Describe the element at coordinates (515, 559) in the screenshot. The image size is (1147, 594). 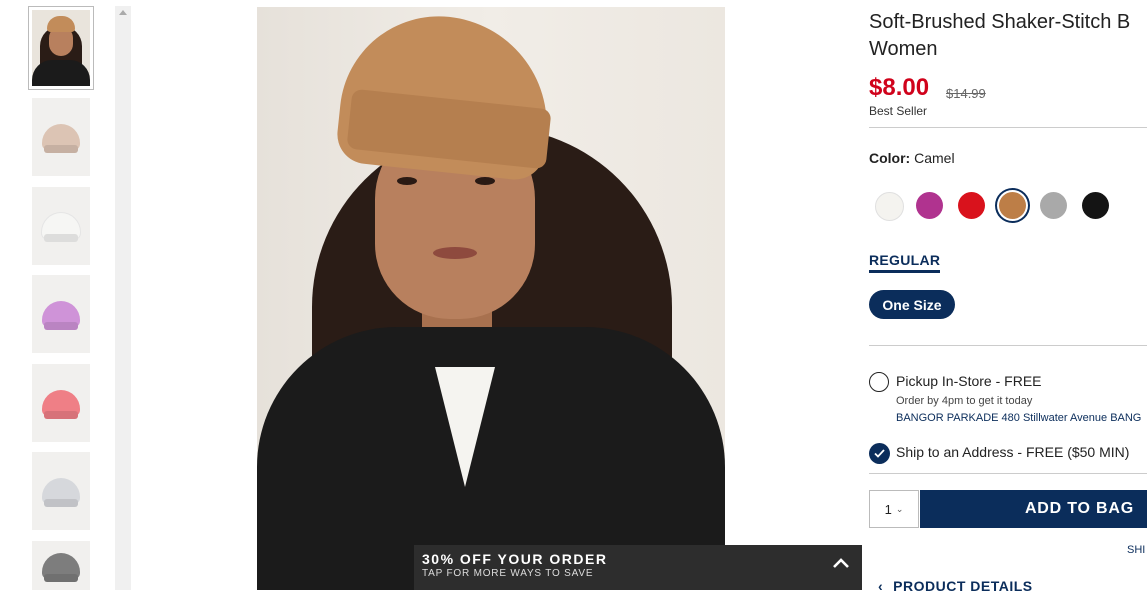
I see `promo-title: 30% OFF YOUR ORDER` at that location.